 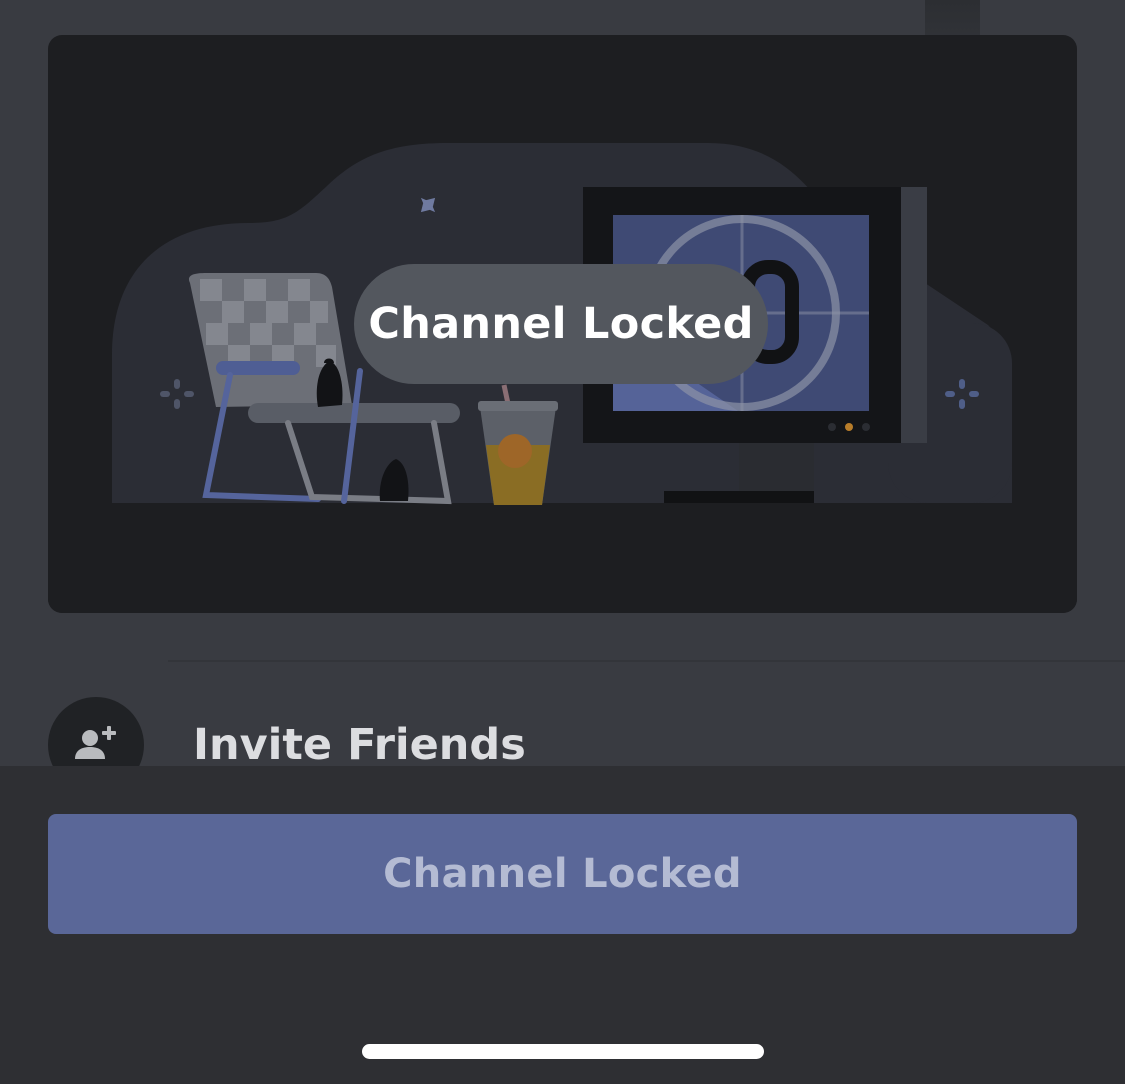 I want to click on invite-avatar, so click(x=96, y=731).